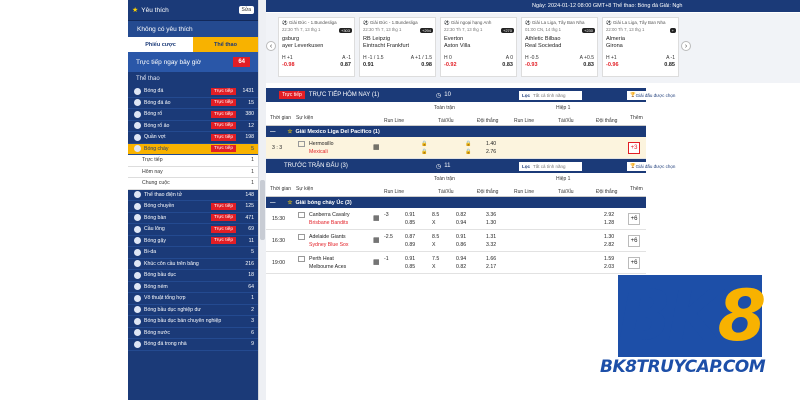 The image size is (800, 400). Describe the element at coordinates (410, 237) in the screenshot. I see `runline-odds-1: 0.87` at that location.